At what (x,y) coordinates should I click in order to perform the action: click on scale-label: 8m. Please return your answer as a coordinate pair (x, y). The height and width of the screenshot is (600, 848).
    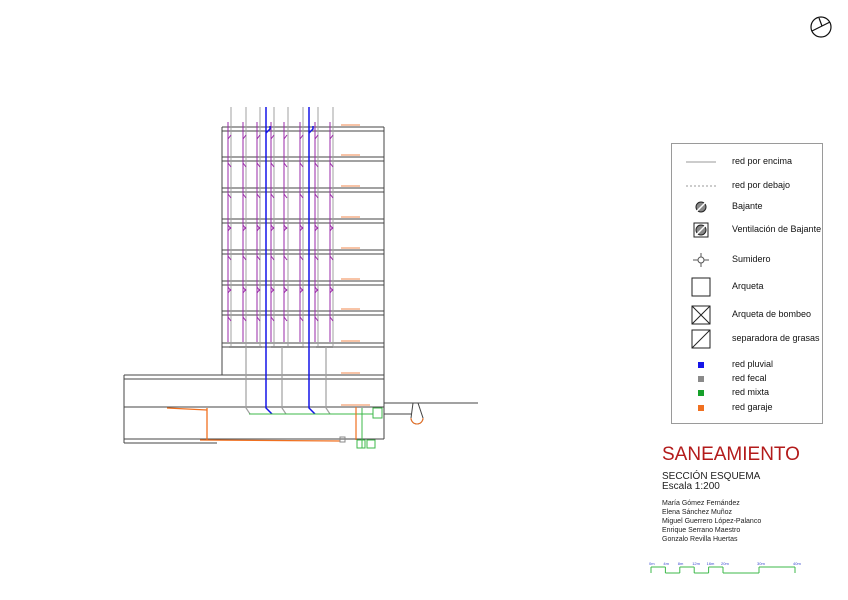
    Looking at the image, I should click on (680, 563).